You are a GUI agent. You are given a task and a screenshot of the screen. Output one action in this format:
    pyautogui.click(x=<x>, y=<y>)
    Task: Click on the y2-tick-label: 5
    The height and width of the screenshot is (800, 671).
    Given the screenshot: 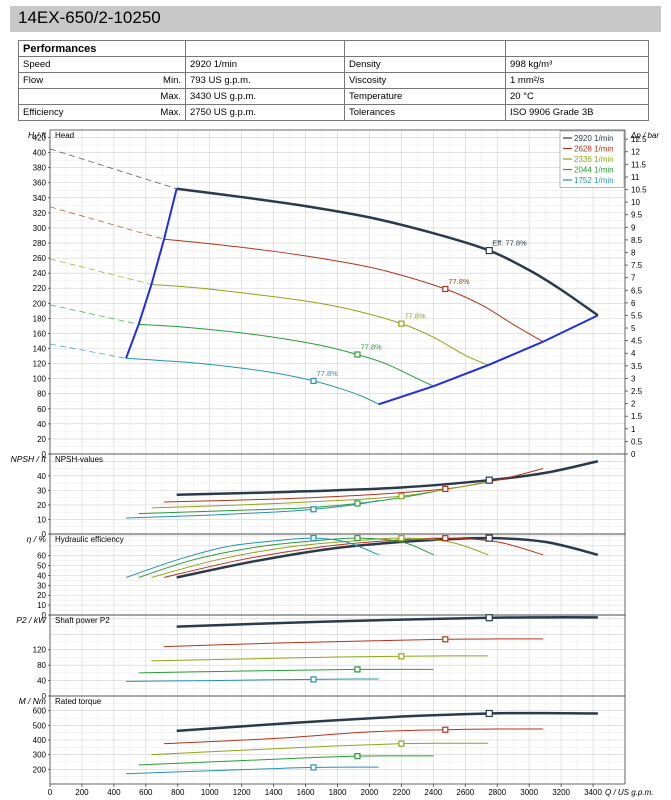 What is the action you would take?
    pyautogui.click(x=633, y=328)
    